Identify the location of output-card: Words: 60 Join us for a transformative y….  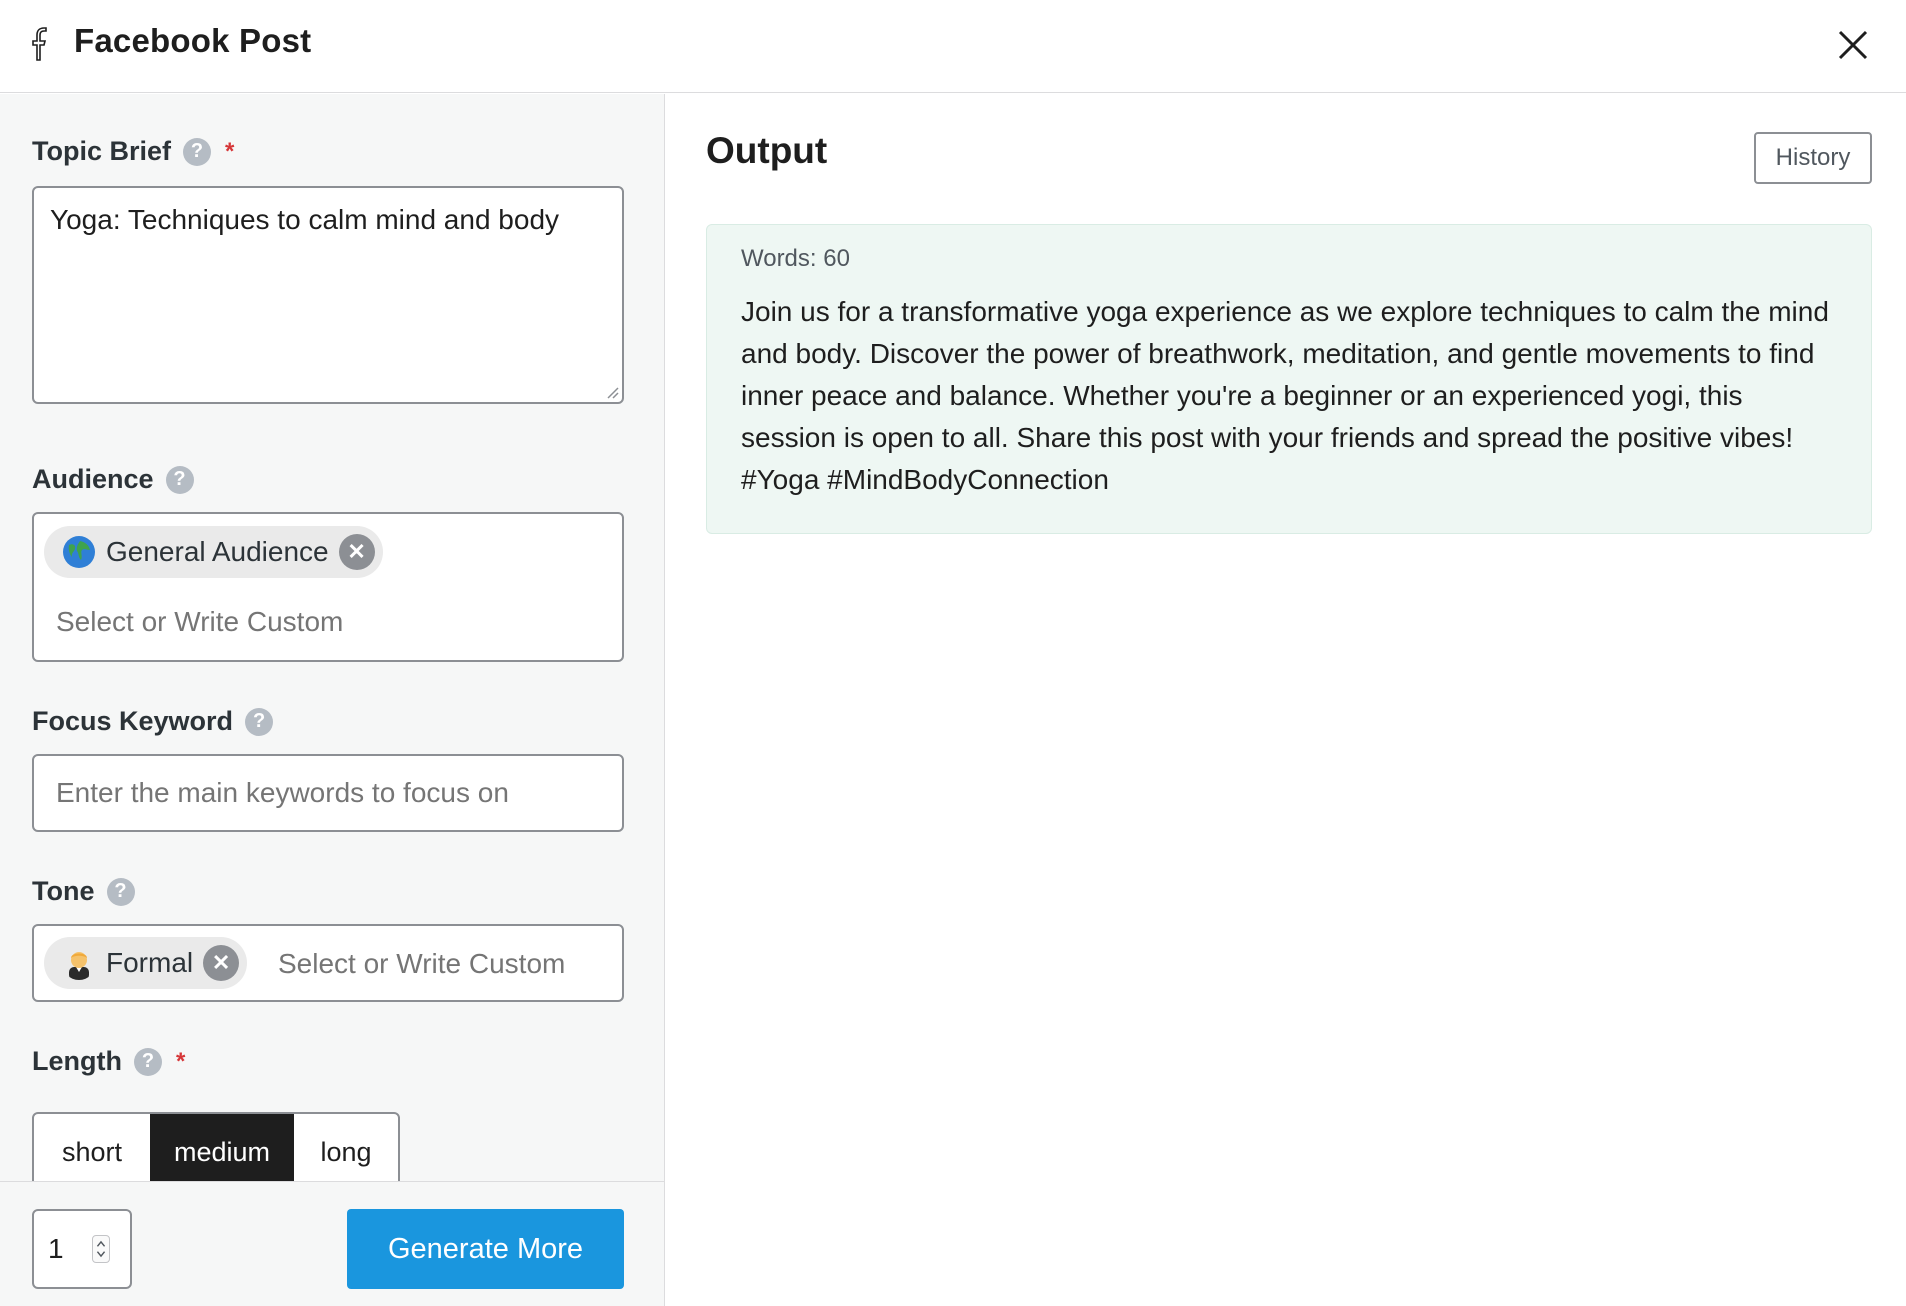
(1289, 379).